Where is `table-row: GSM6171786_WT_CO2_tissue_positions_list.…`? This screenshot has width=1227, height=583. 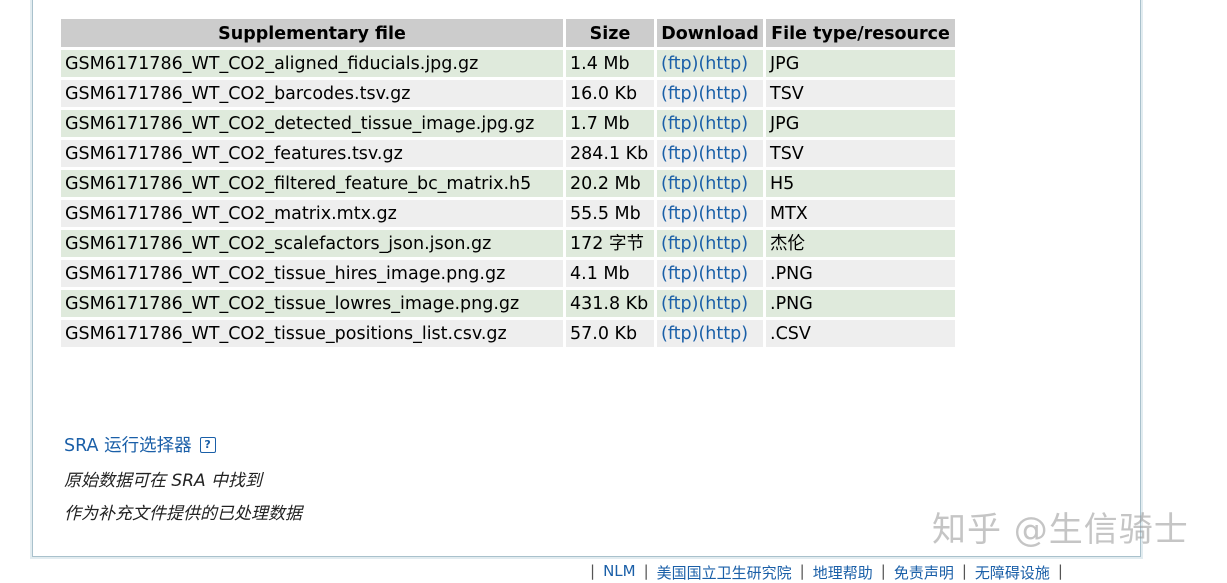
table-row: GSM6171786_WT_CO2_tissue_positions_list.… is located at coordinates (508, 333).